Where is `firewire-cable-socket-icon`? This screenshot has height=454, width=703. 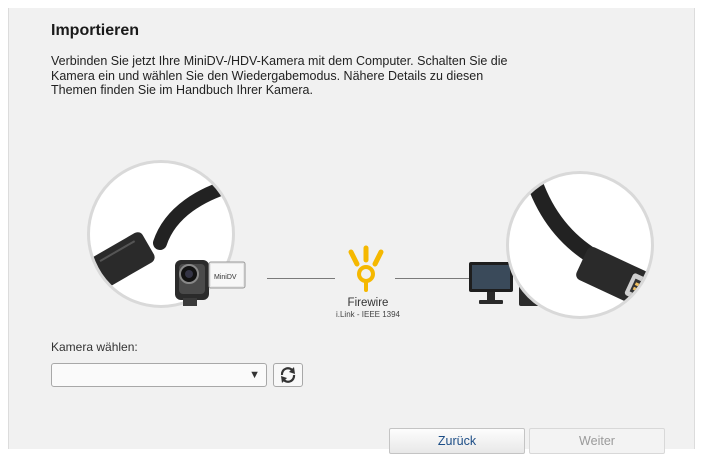
firewire-cable-socket-icon is located at coordinates (587, 240).